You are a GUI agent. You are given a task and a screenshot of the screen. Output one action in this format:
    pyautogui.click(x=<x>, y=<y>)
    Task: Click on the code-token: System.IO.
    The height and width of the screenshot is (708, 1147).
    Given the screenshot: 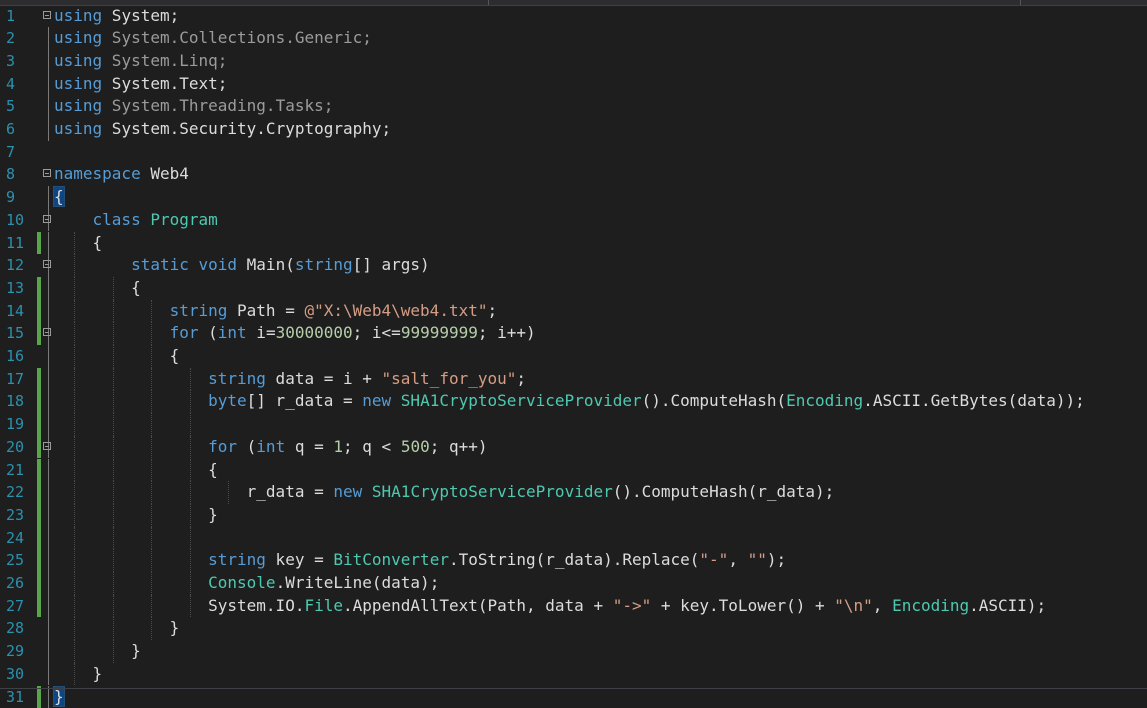 What is the action you would take?
    pyautogui.click(x=179, y=605)
    